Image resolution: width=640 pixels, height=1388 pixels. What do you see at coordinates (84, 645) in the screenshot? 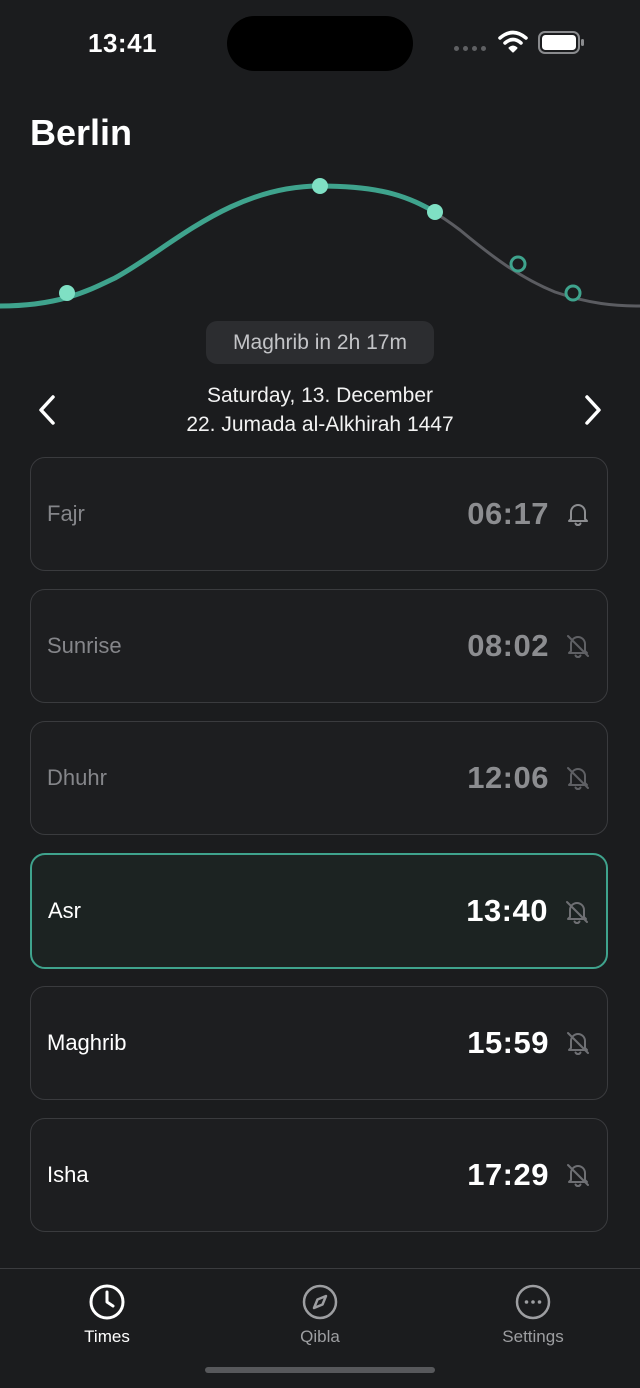
I see `prayer-name: Sunrise` at bounding box center [84, 645].